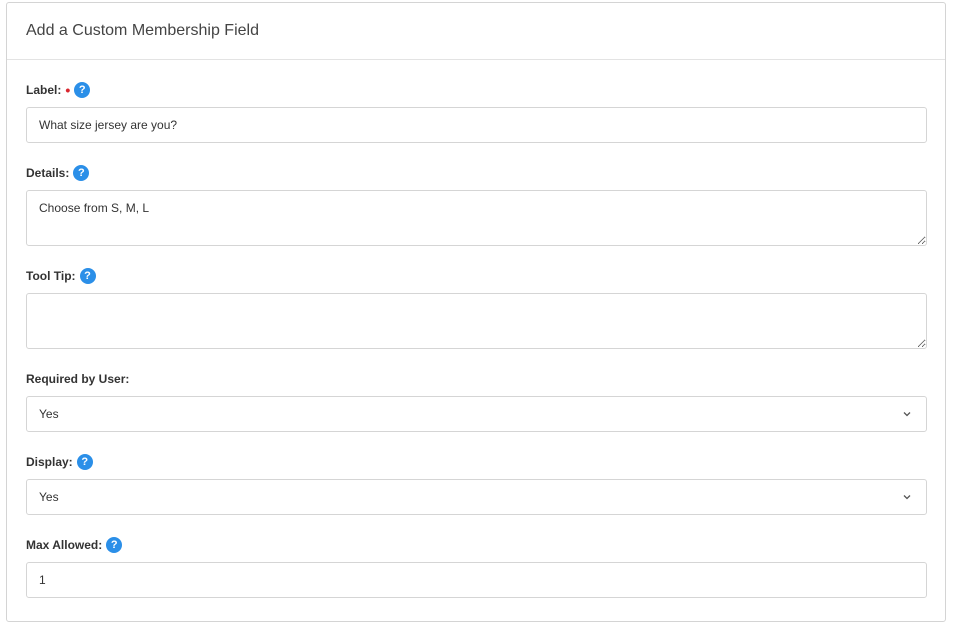  I want to click on label-field-label: Label: • ?, so click(58, 90).